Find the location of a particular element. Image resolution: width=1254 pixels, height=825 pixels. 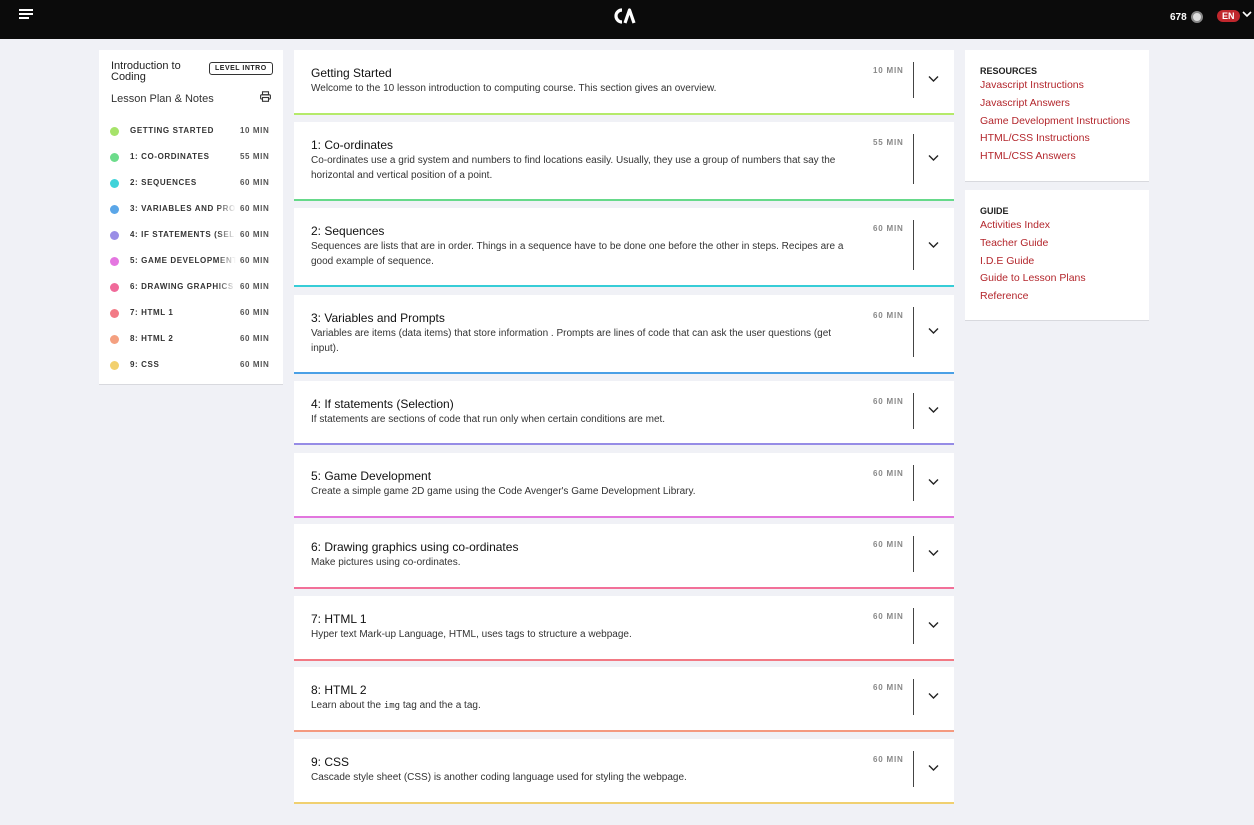

coin-counter: 678 is located at coordinates (1186, 17).